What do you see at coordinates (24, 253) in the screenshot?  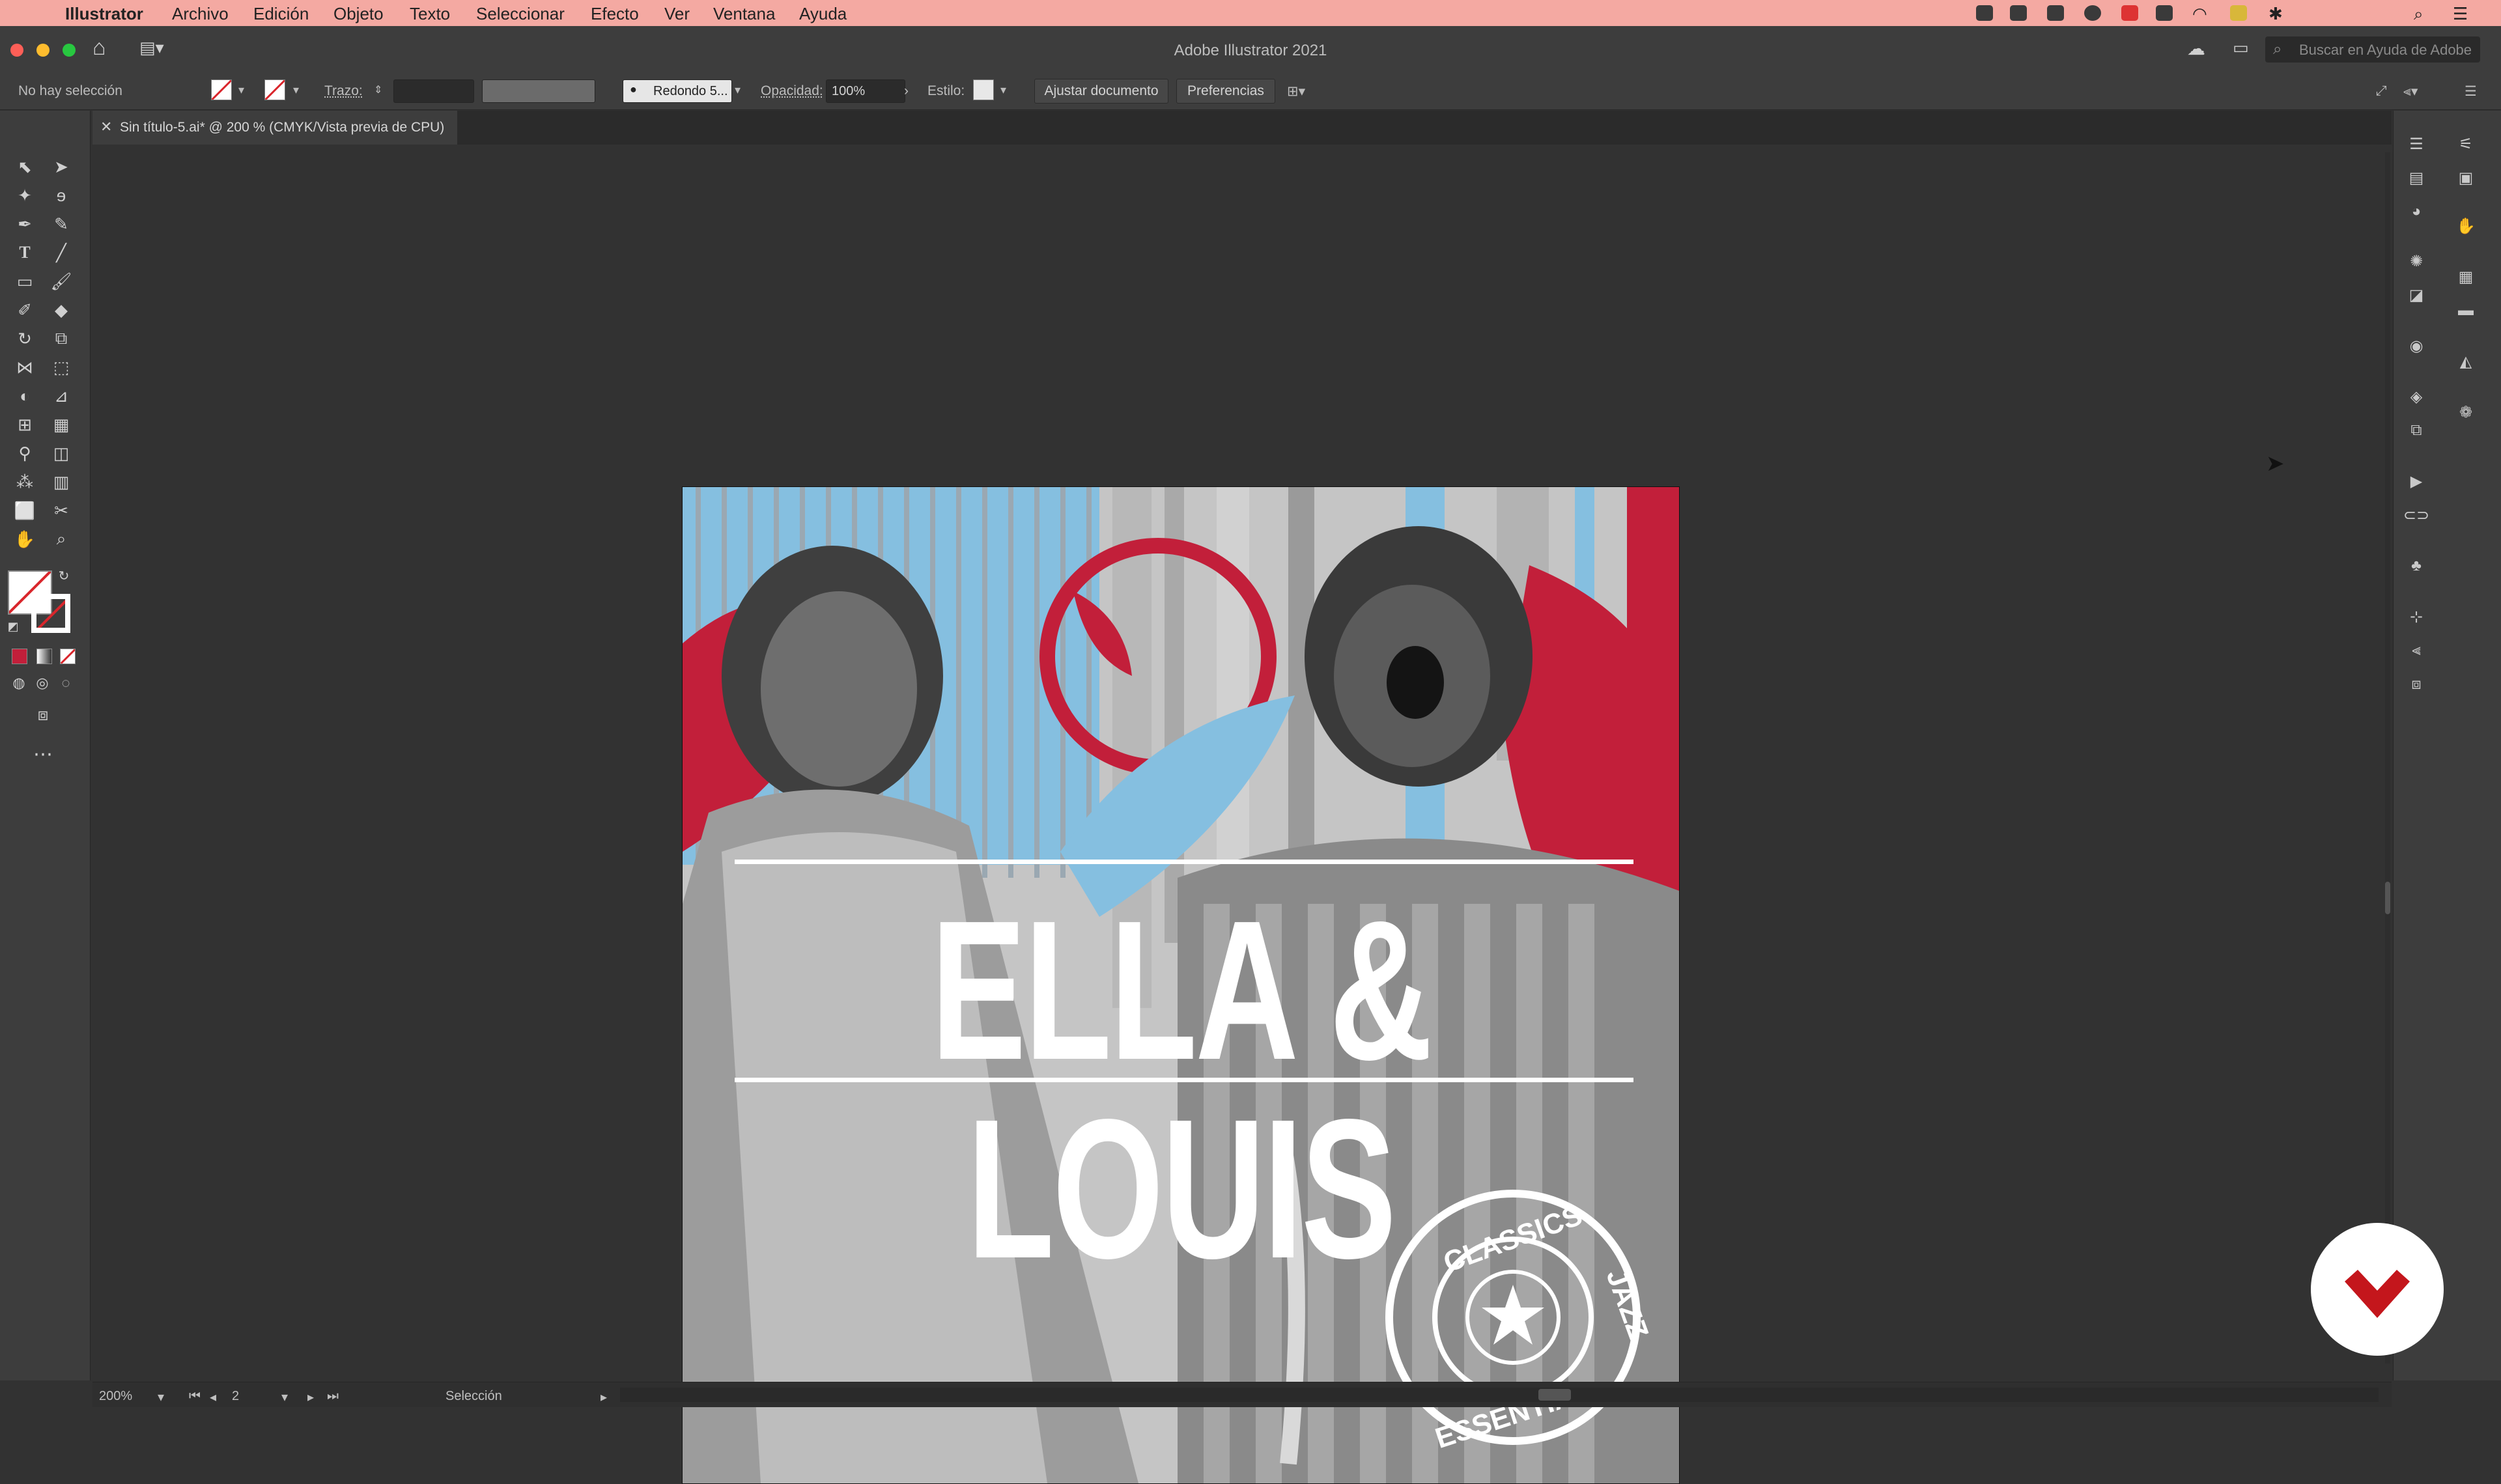 I see `type-tool-icon: T` at bounding box center [24, 253].